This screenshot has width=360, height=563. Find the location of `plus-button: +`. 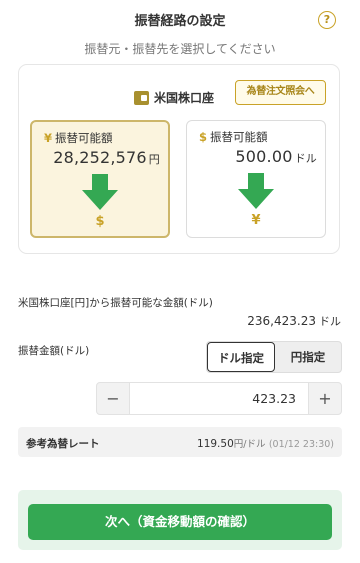

plus-button: + is located at coordinates (325, 398).